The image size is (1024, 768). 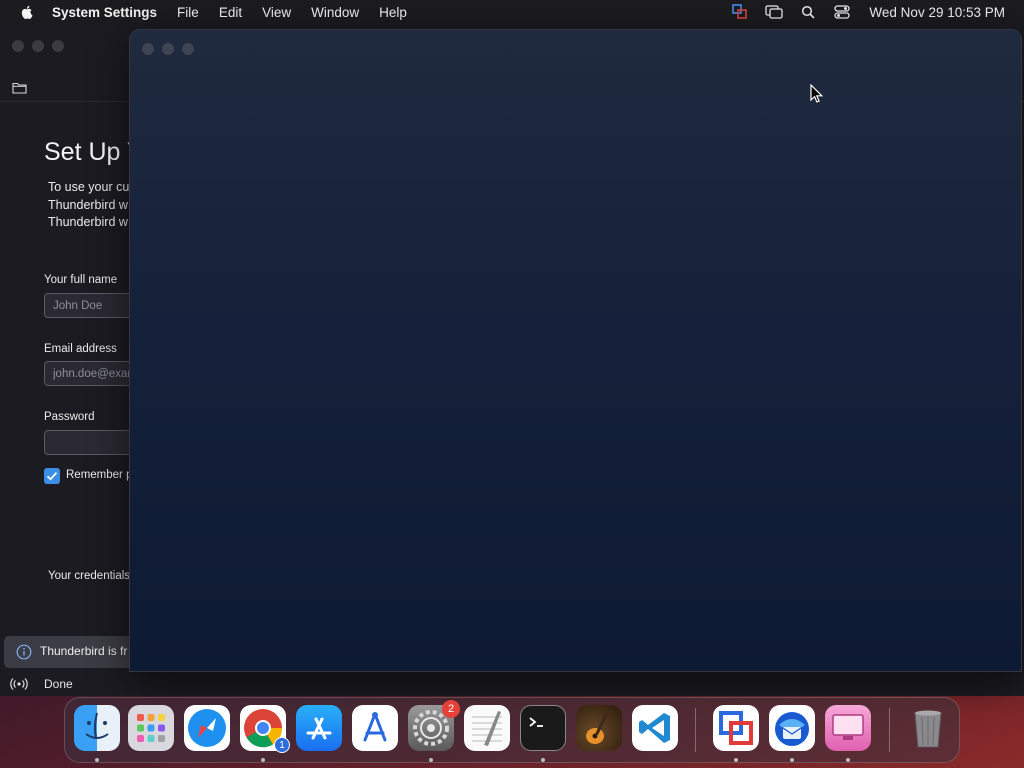 What do you see at coordinates (335, 12) in the screenshot?
I see `menu-window: Window` at bounding box center [335, 12].